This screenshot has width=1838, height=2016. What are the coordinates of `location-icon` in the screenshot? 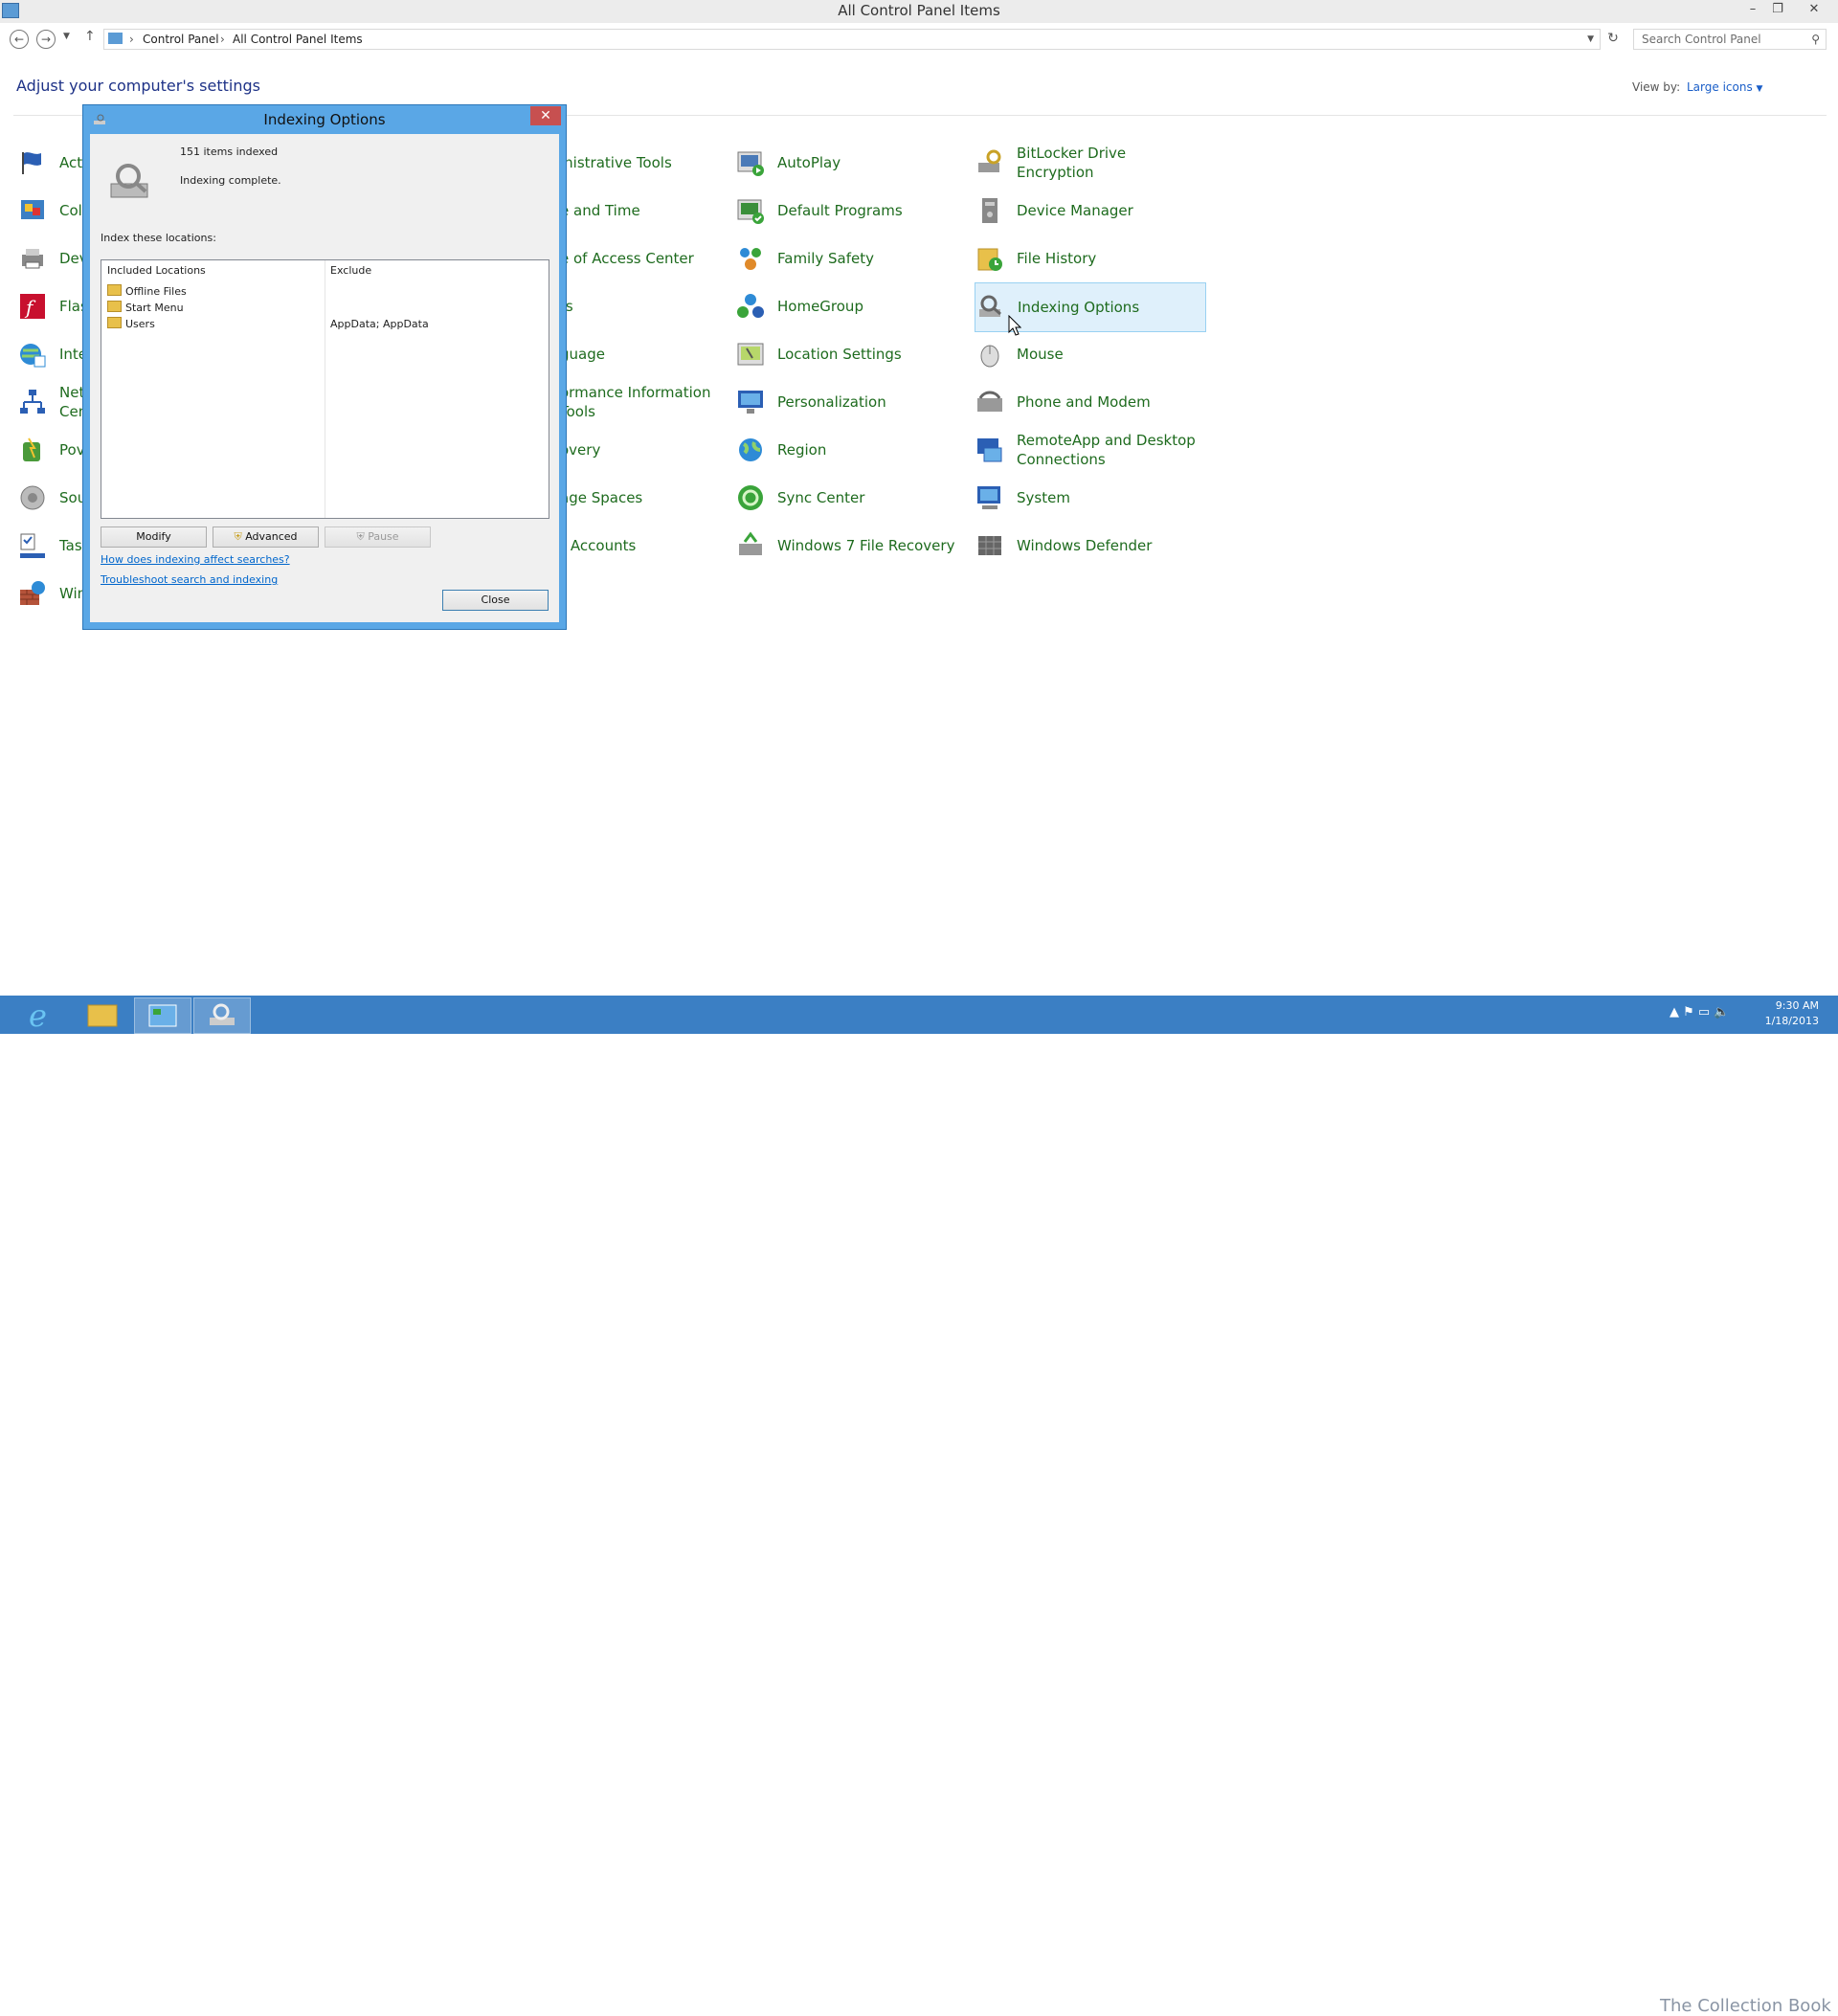 It's located at (750, 355).